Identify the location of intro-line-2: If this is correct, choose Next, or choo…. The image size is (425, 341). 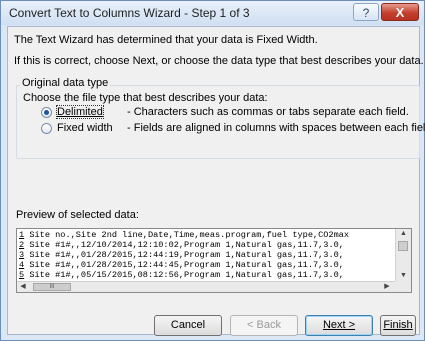
(219, 61).